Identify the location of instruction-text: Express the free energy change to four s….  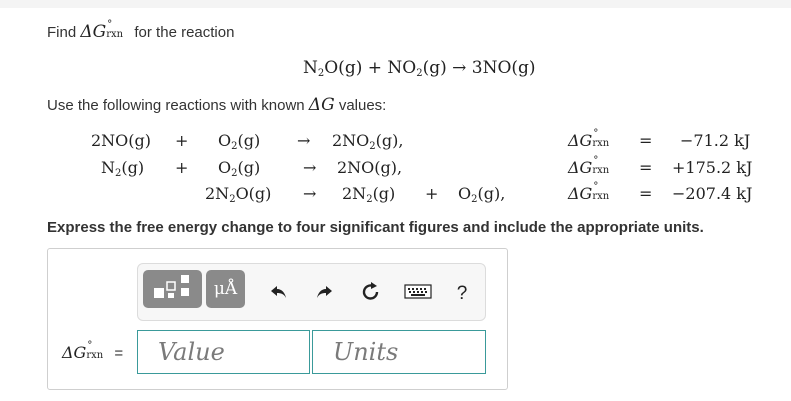
(375, 227).